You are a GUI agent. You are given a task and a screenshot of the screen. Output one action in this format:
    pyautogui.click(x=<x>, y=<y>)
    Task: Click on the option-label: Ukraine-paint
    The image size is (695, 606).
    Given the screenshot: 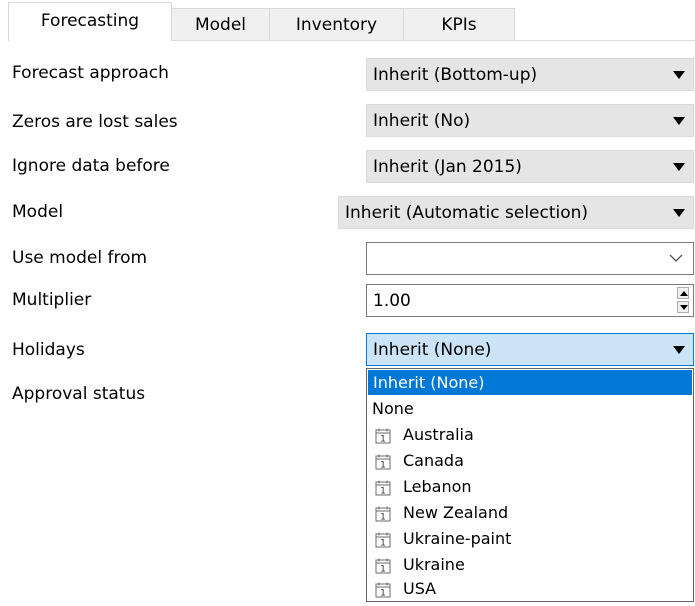 What is the action you would take?
    pyautogui.click(x=457, y=538)
    